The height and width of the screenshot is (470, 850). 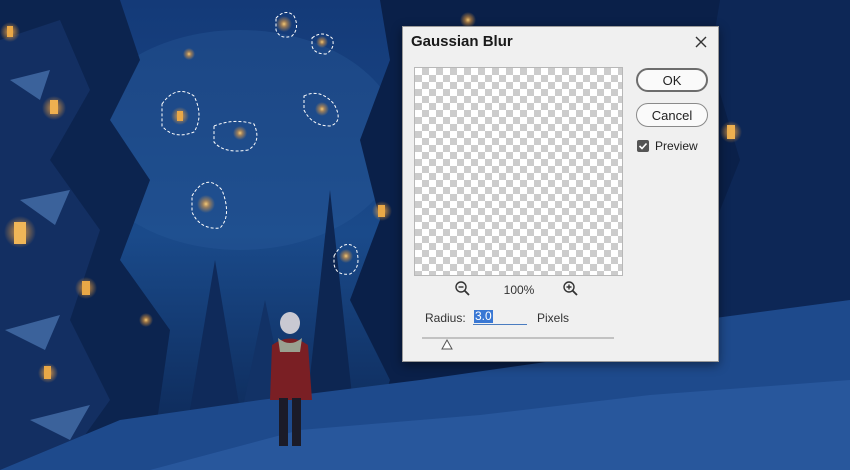 I want to click on preview-label: Preview, so click(x=676, y=146).